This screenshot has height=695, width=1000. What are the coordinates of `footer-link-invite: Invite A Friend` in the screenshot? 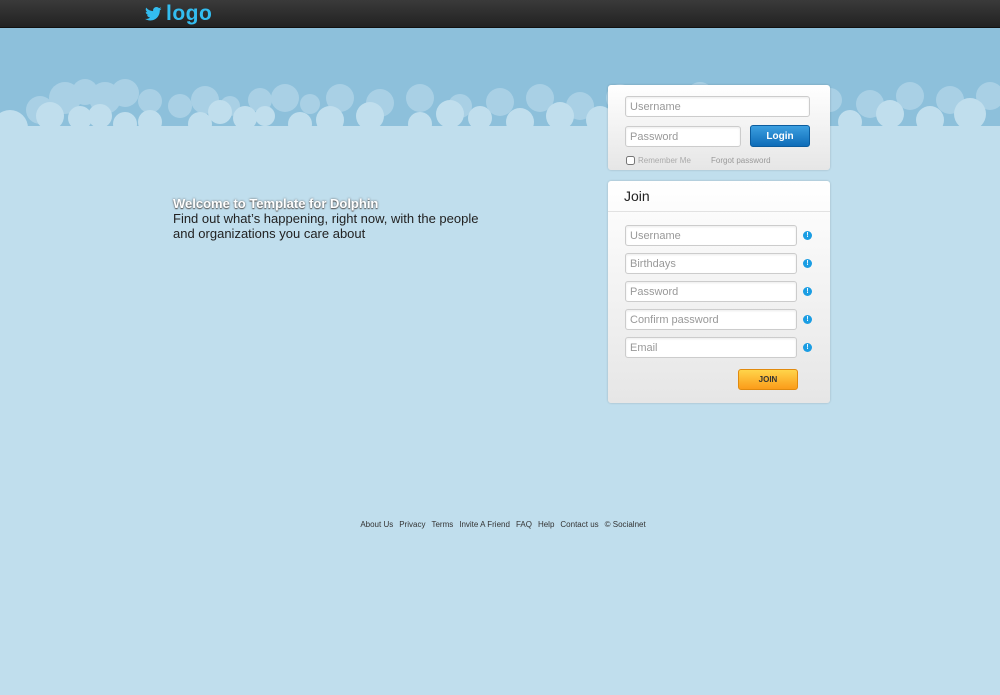 It's located at (484, 524).